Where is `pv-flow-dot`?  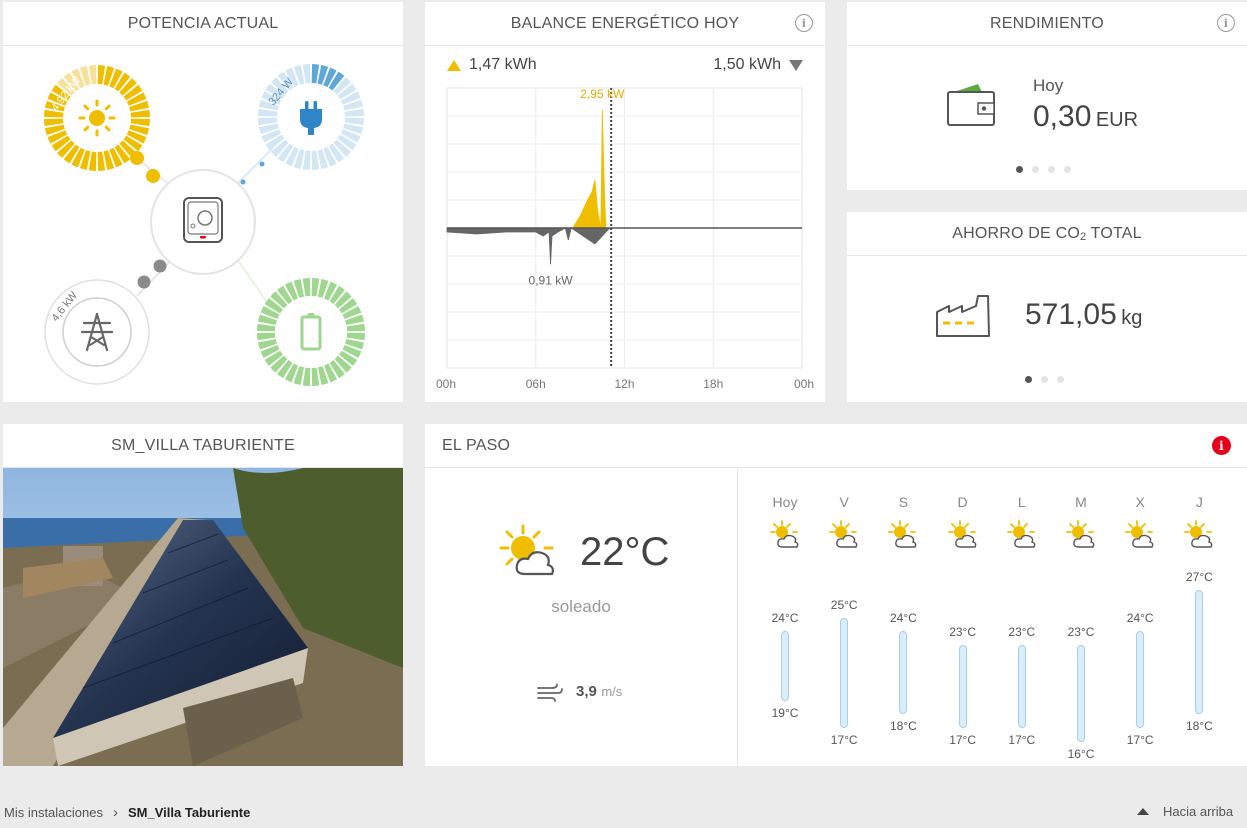 pv-flow-dot is located at coordinates (153, 176).